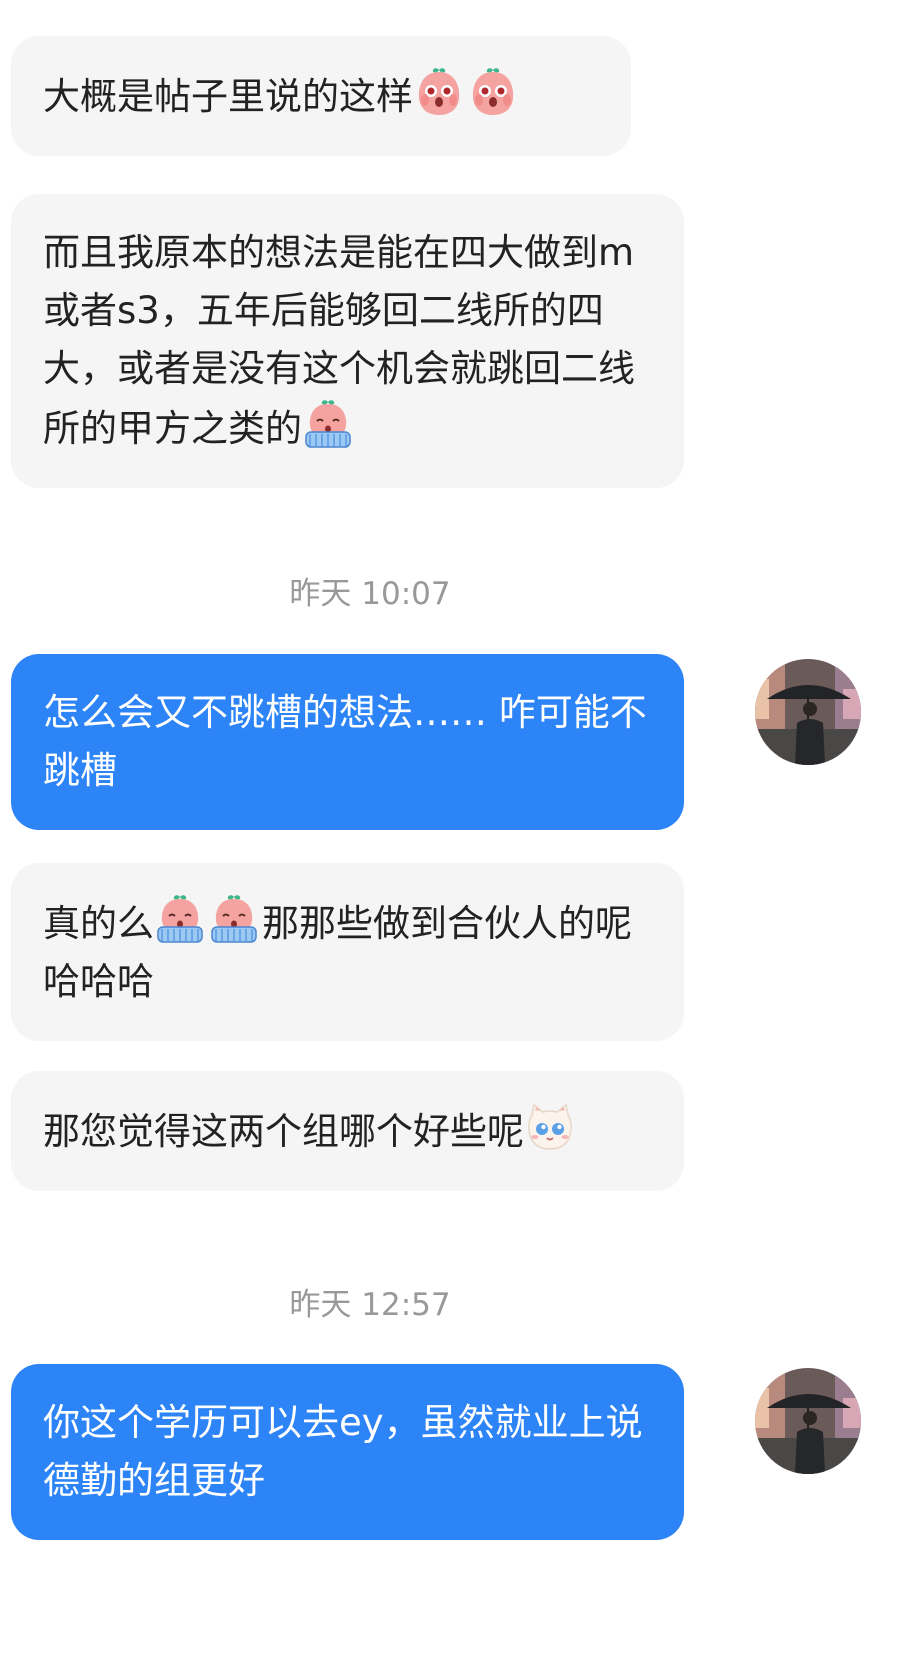  What do you see at coordinates (370, 1305) in the screenshot?
I see `timestamp: 昨天 12:57` at bounding box center [370, 1305].